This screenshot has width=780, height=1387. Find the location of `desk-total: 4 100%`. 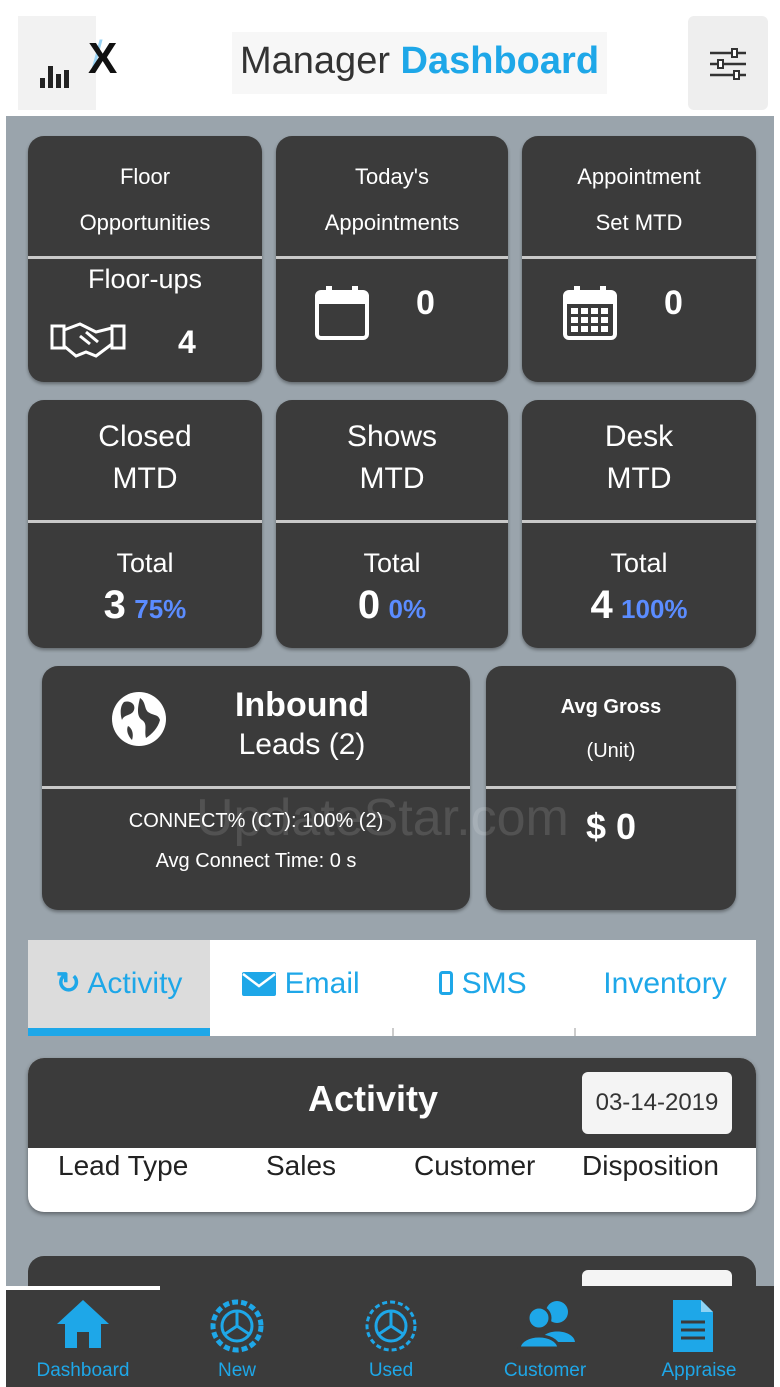

desk-total: 4 100% is located at coordinates (639, 607).